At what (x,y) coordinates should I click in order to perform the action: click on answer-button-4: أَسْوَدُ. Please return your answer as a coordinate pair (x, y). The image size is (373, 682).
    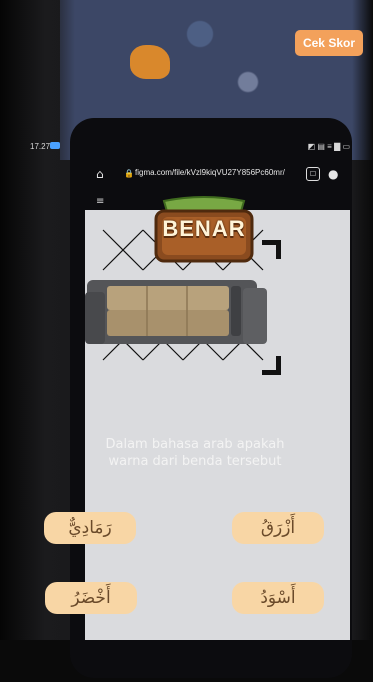
    Looking at the image, I should click on (278, 598).